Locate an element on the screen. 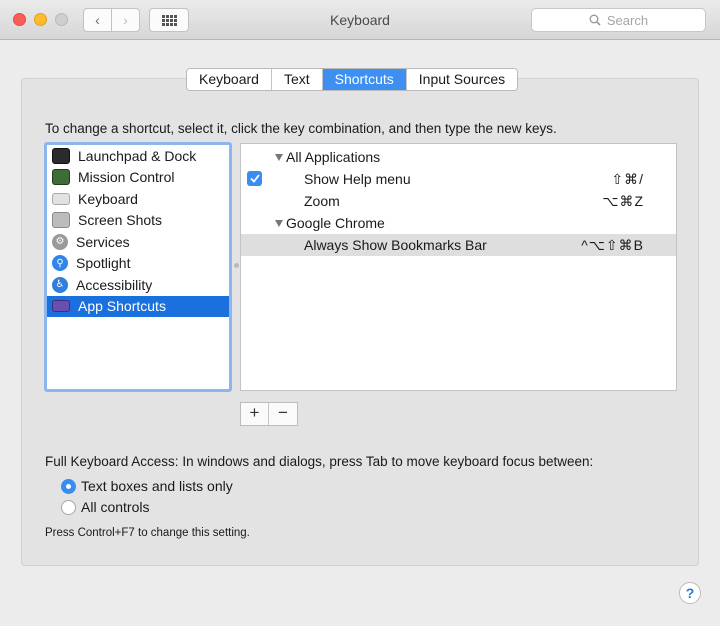  shortcut-row-always-show-bookmarks-bar: Always Show Bookmarks Bar ^⌥⇧⌘B is located at coordinates (458, 245).